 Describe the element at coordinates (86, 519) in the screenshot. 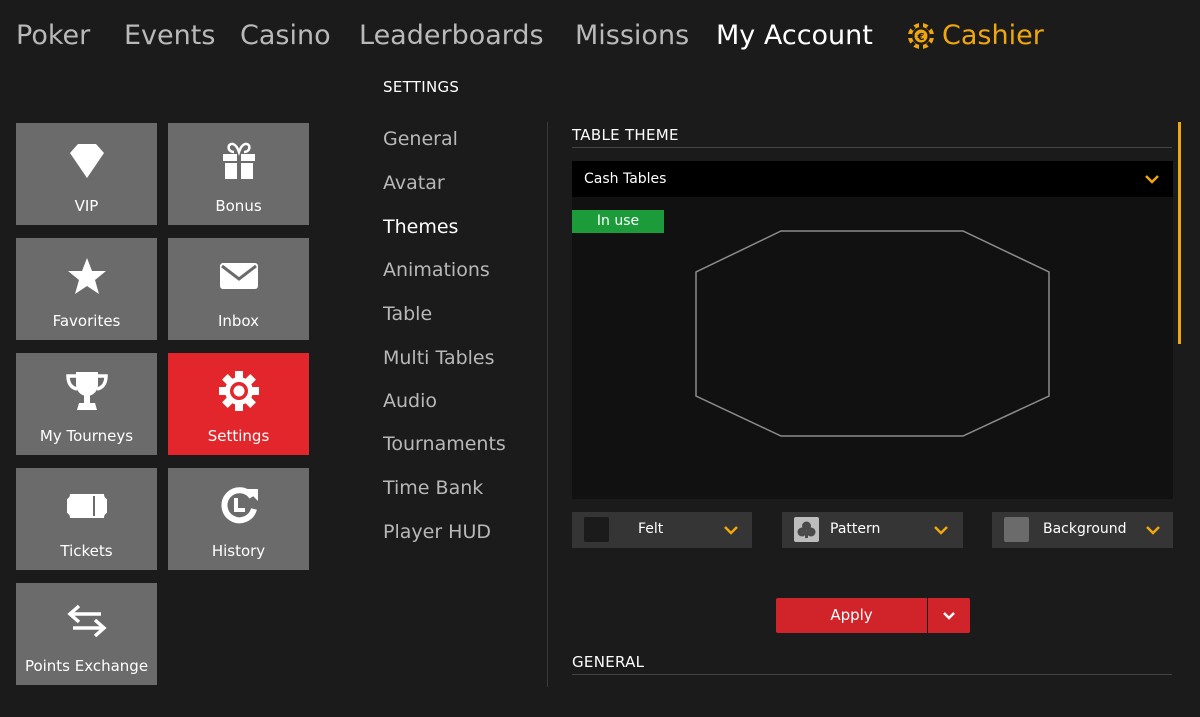

I see `tile-tickets: Tickets` at that location.